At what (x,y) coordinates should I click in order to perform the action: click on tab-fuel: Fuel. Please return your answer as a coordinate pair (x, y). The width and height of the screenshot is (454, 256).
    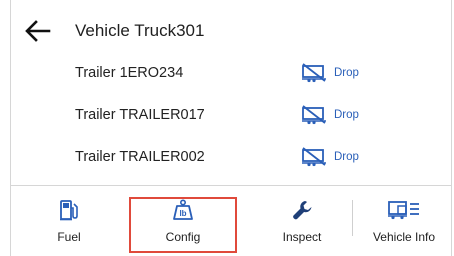
    Looking at the image, I should click on (69, 221).